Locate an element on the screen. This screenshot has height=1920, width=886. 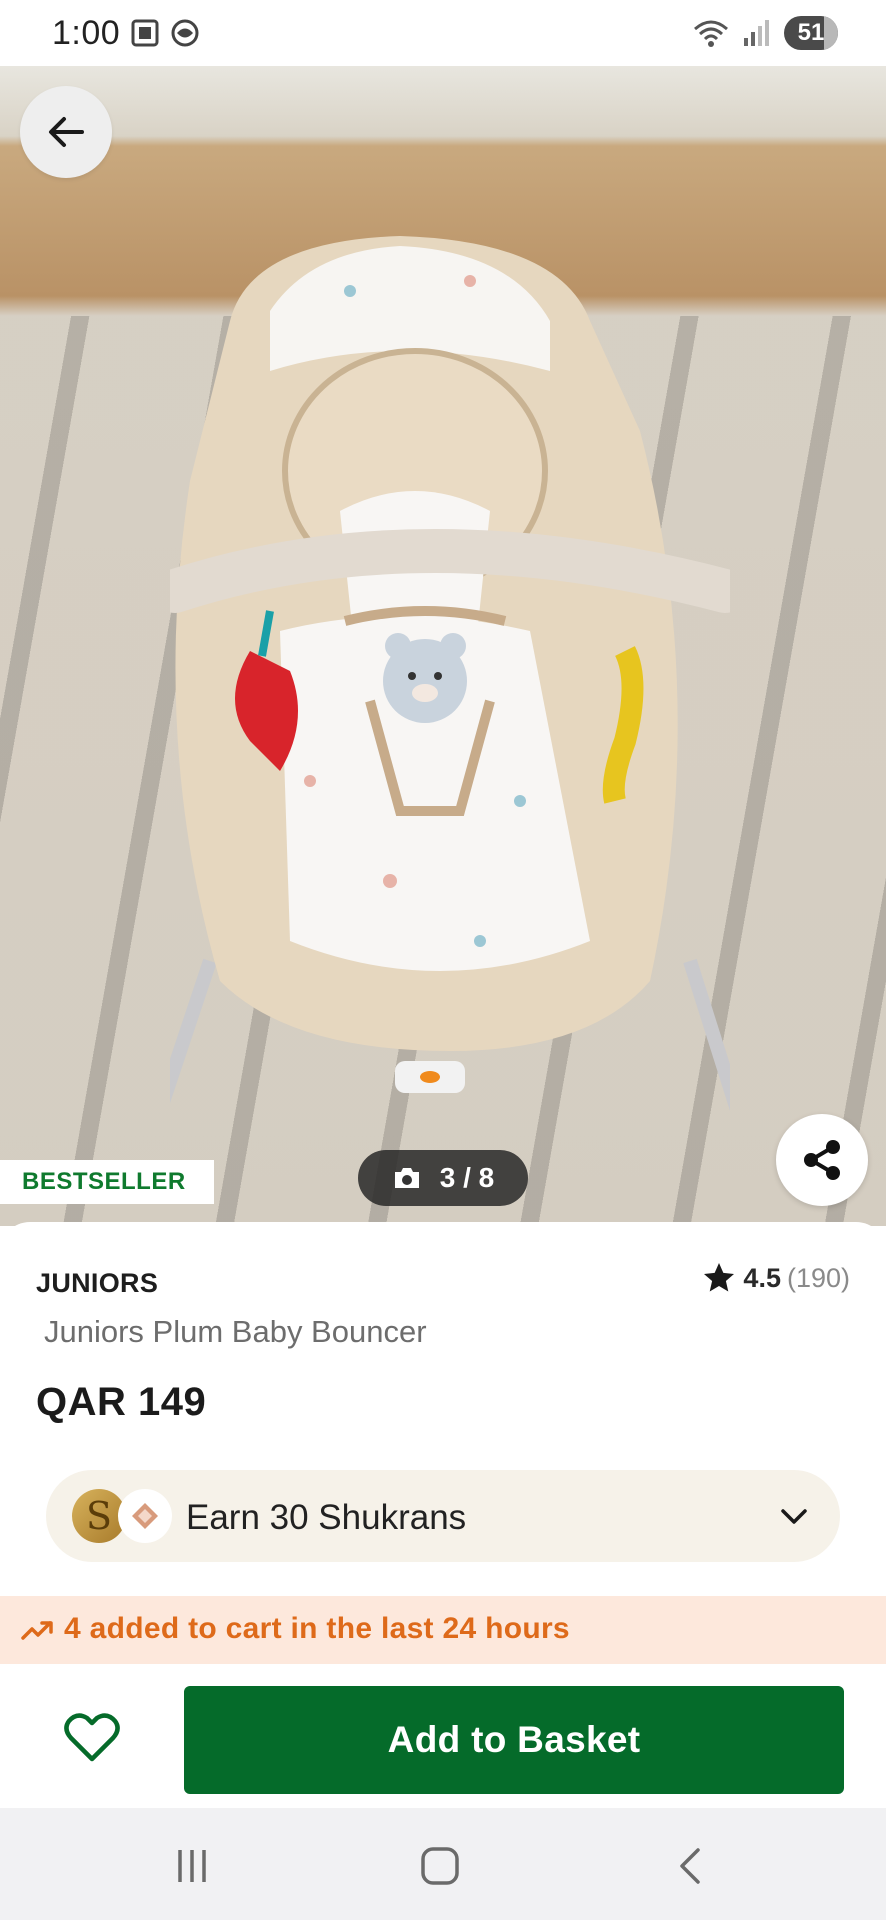
product-price: QAR 149 is located at coordinates (121, 1402).